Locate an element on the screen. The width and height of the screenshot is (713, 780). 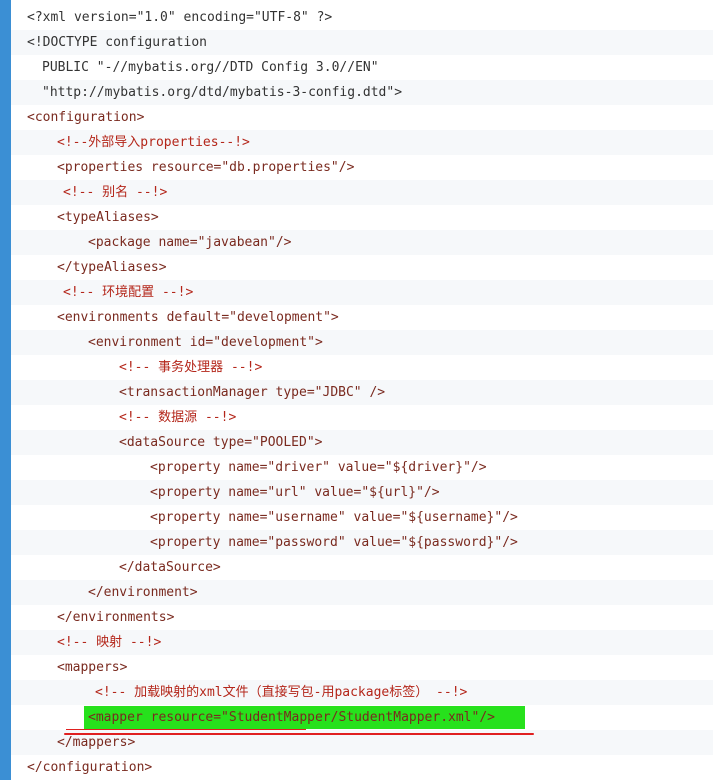
code-line-datasource-close: </dataSource> is located at coordinates (362, 567).